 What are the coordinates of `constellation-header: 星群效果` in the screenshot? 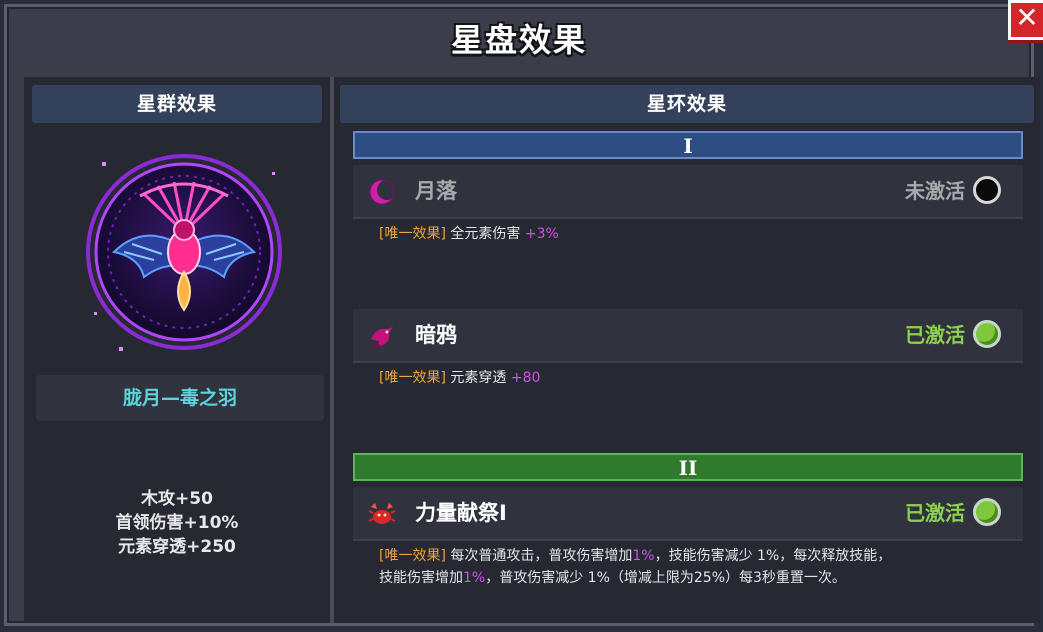 It's located at (177, 104).